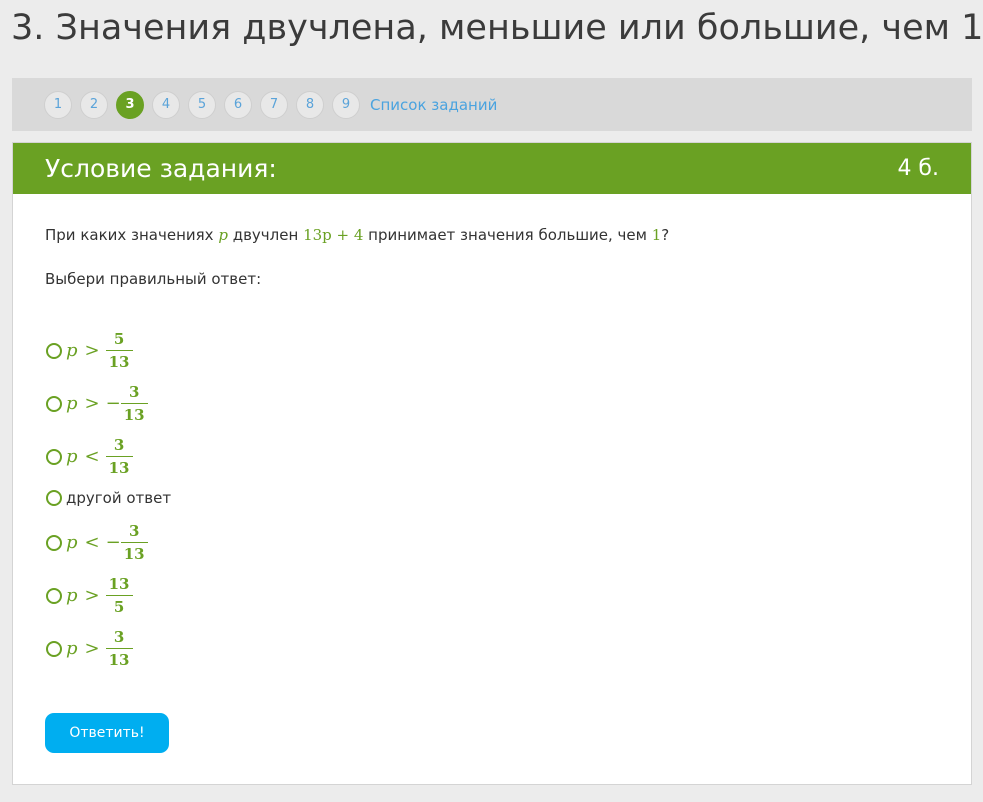 The height and width of the screenshot is (802, 983). What do you see at coordinates (153, 279) in the screenshot?
I see `answer-instruction: Выбери правильный ответ:` at bounding box center [153, 279].